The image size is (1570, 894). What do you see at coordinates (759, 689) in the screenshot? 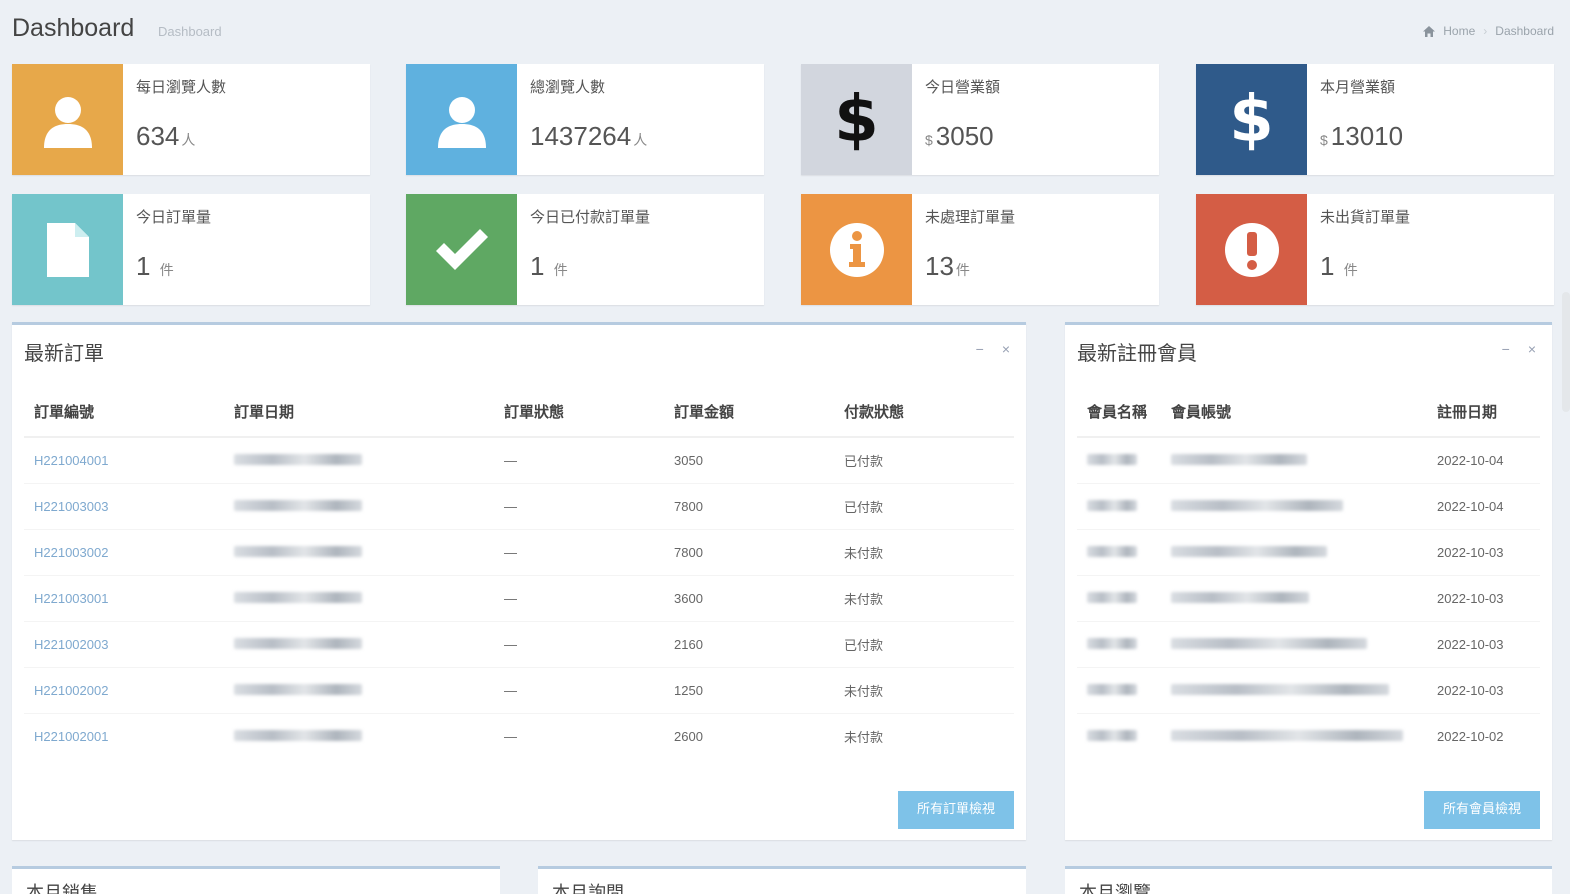
I see `order-amount: 1250` at bounding box center [759, 689].